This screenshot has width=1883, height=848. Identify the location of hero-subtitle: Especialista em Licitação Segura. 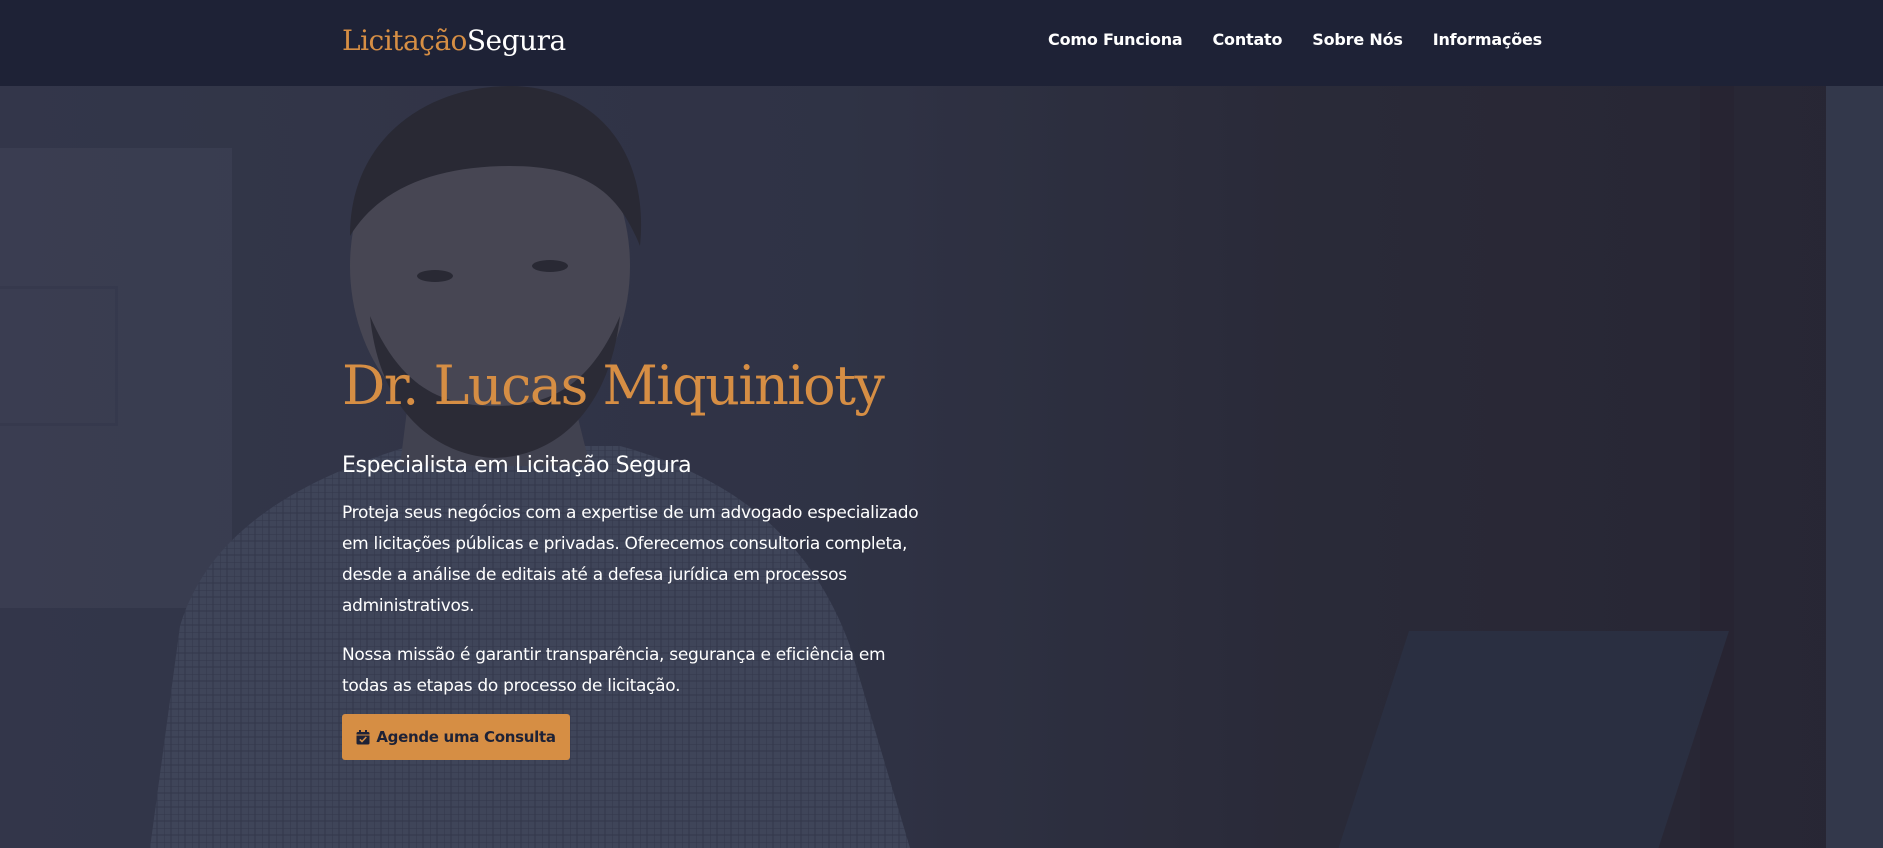
(517, 466).